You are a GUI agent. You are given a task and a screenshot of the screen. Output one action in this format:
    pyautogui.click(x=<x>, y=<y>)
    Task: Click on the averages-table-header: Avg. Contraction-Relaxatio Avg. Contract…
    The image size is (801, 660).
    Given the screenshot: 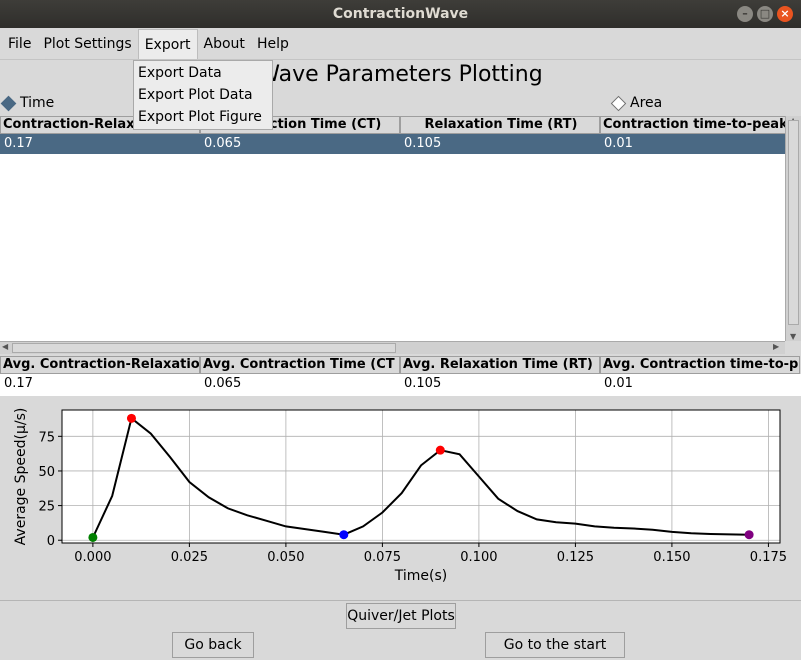 What is the action you would take?
    pyautogui.click(x=400, y=365)
    